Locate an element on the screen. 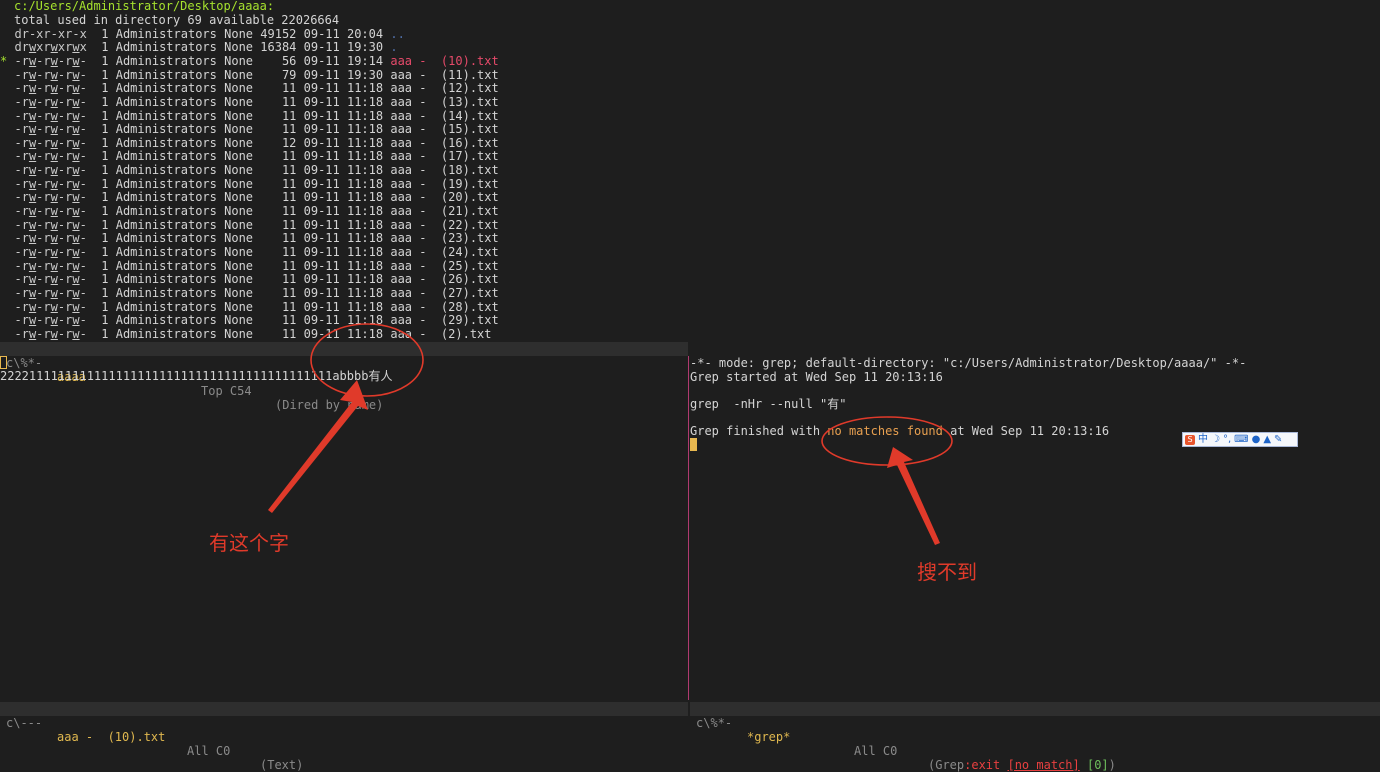  text-modeline-mode: (Text) is located at coordinates (281, 765).